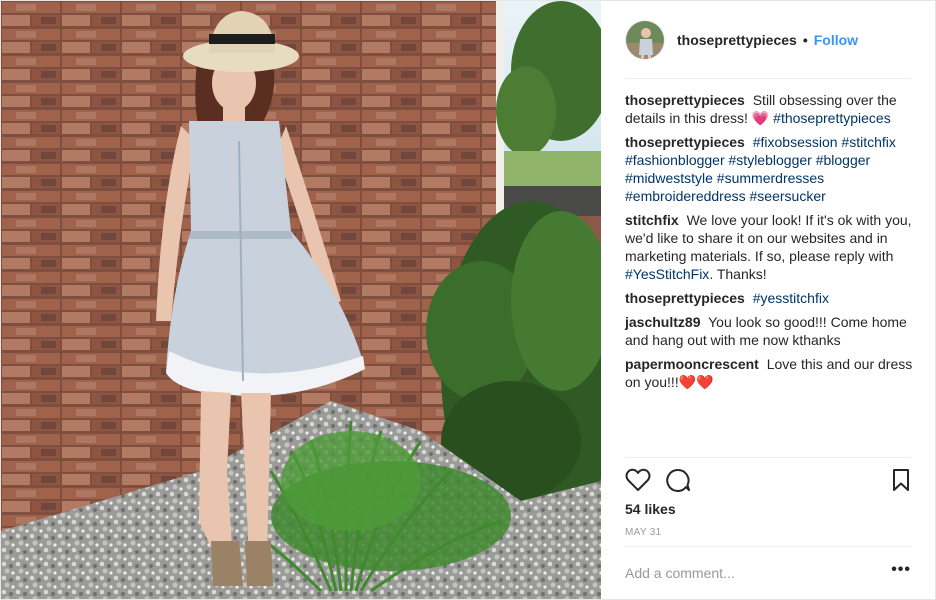  What do you see at coordinates (638, 481) in the screenshot?
I see `heart-outline-icon` at bounding box center [638, 481].